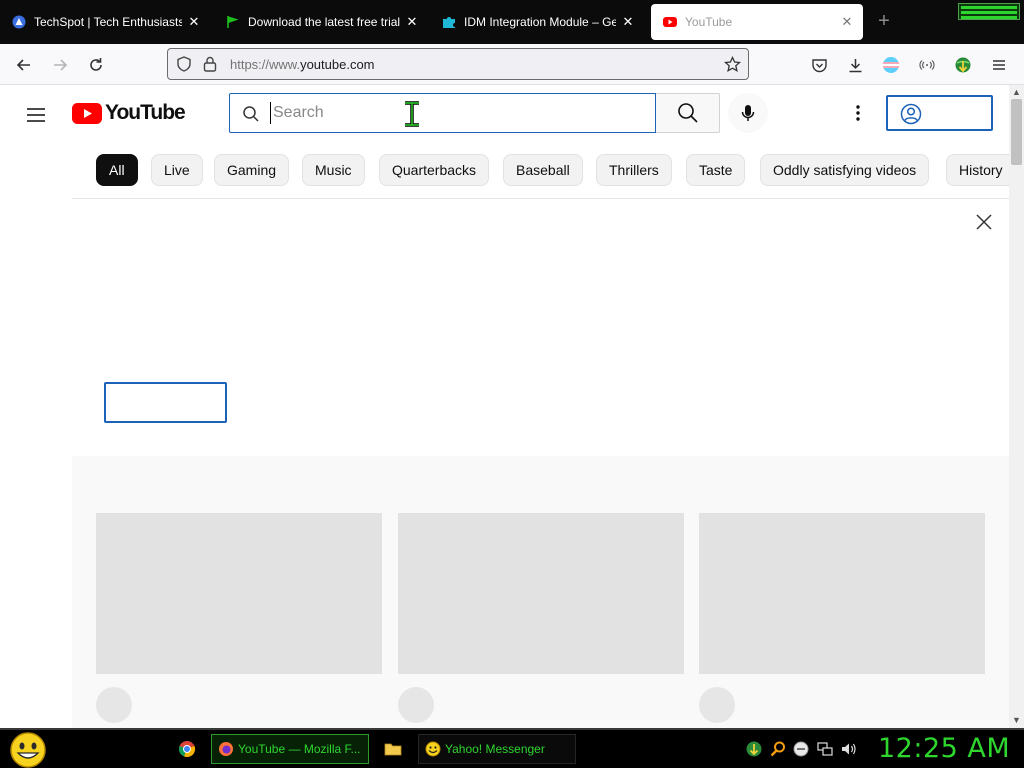 This screenshot has height=769, width=1024. I want to click on new-tab-button: +, so click(884, 22).